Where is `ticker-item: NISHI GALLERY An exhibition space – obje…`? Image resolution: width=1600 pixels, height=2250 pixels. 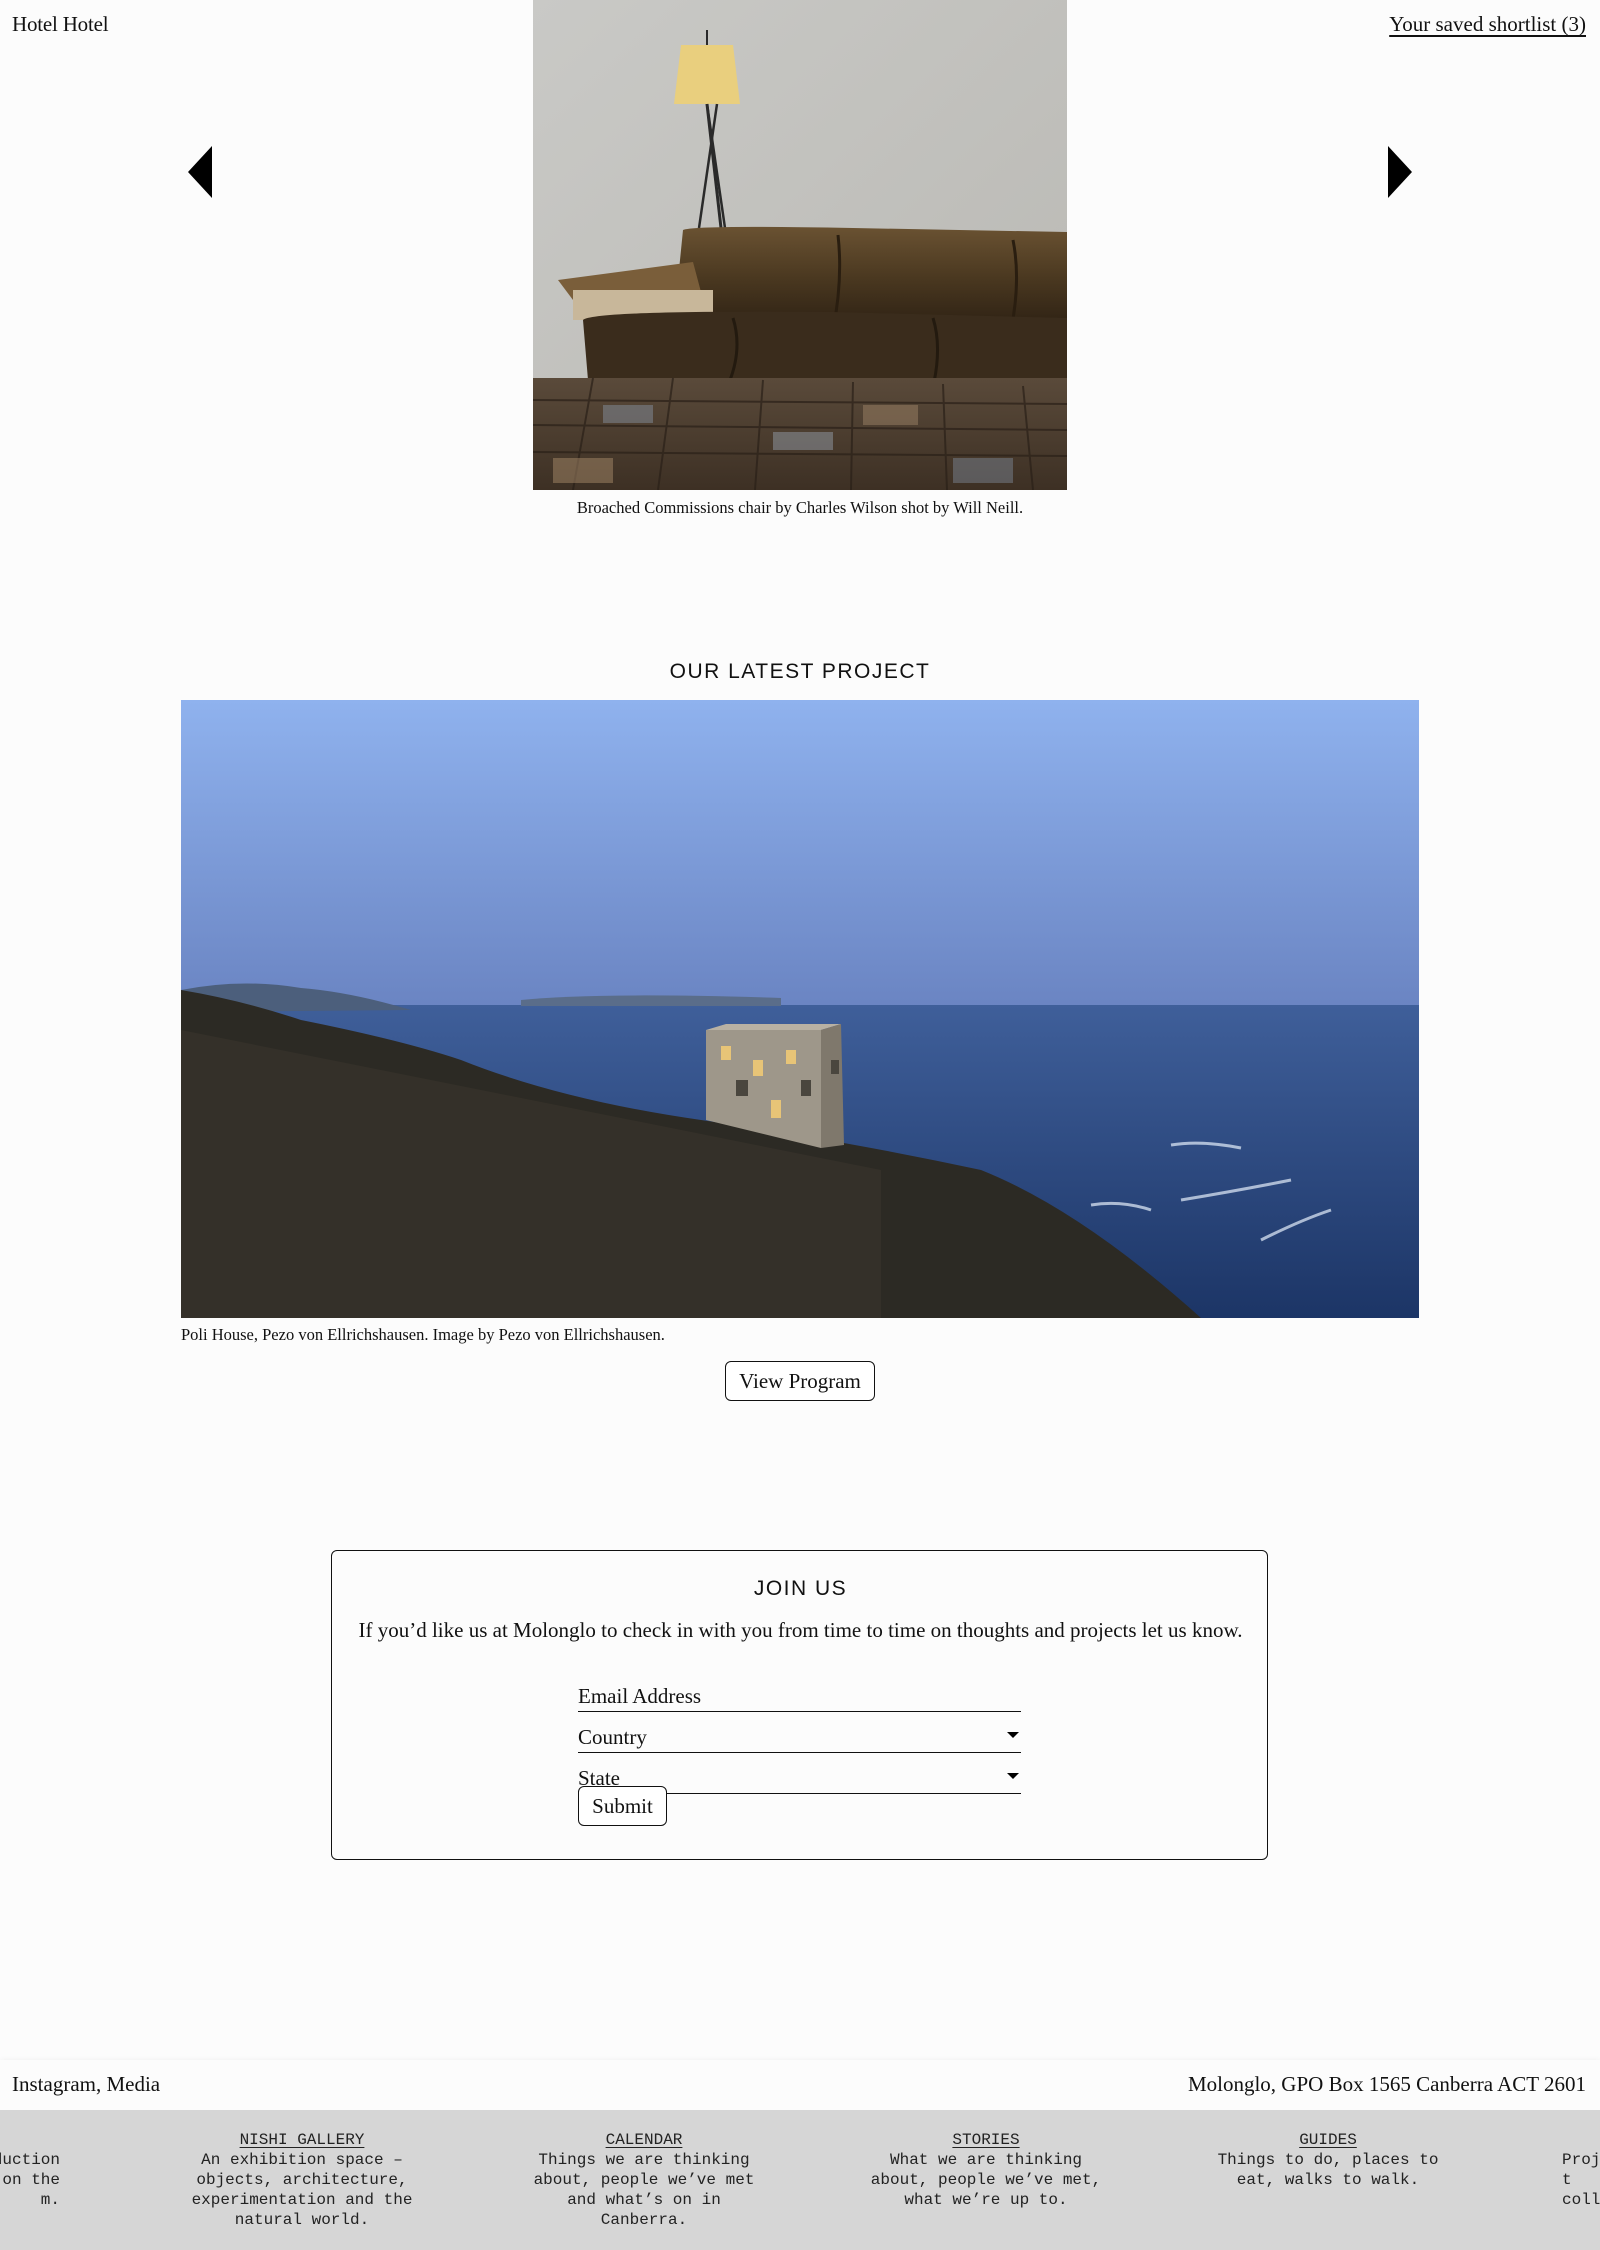
ticker-item: NISHI GALLERY An exhibition space – obje… is located at coordinates (302, 2180).